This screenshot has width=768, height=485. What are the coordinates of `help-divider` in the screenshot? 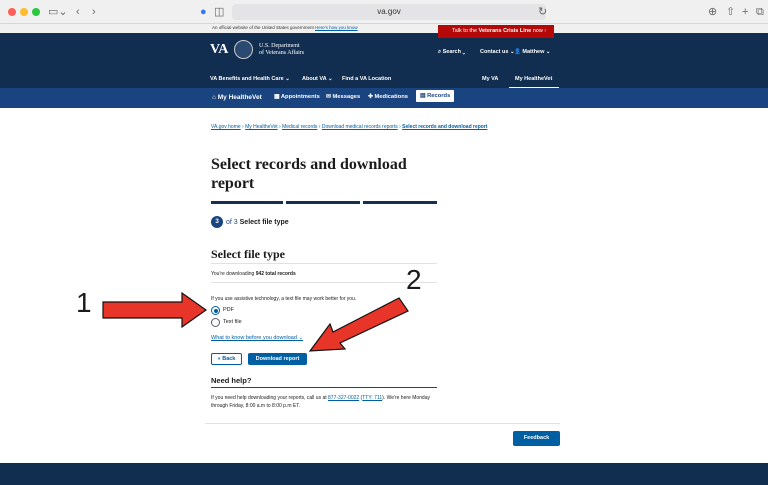 It's located at (324, 387).